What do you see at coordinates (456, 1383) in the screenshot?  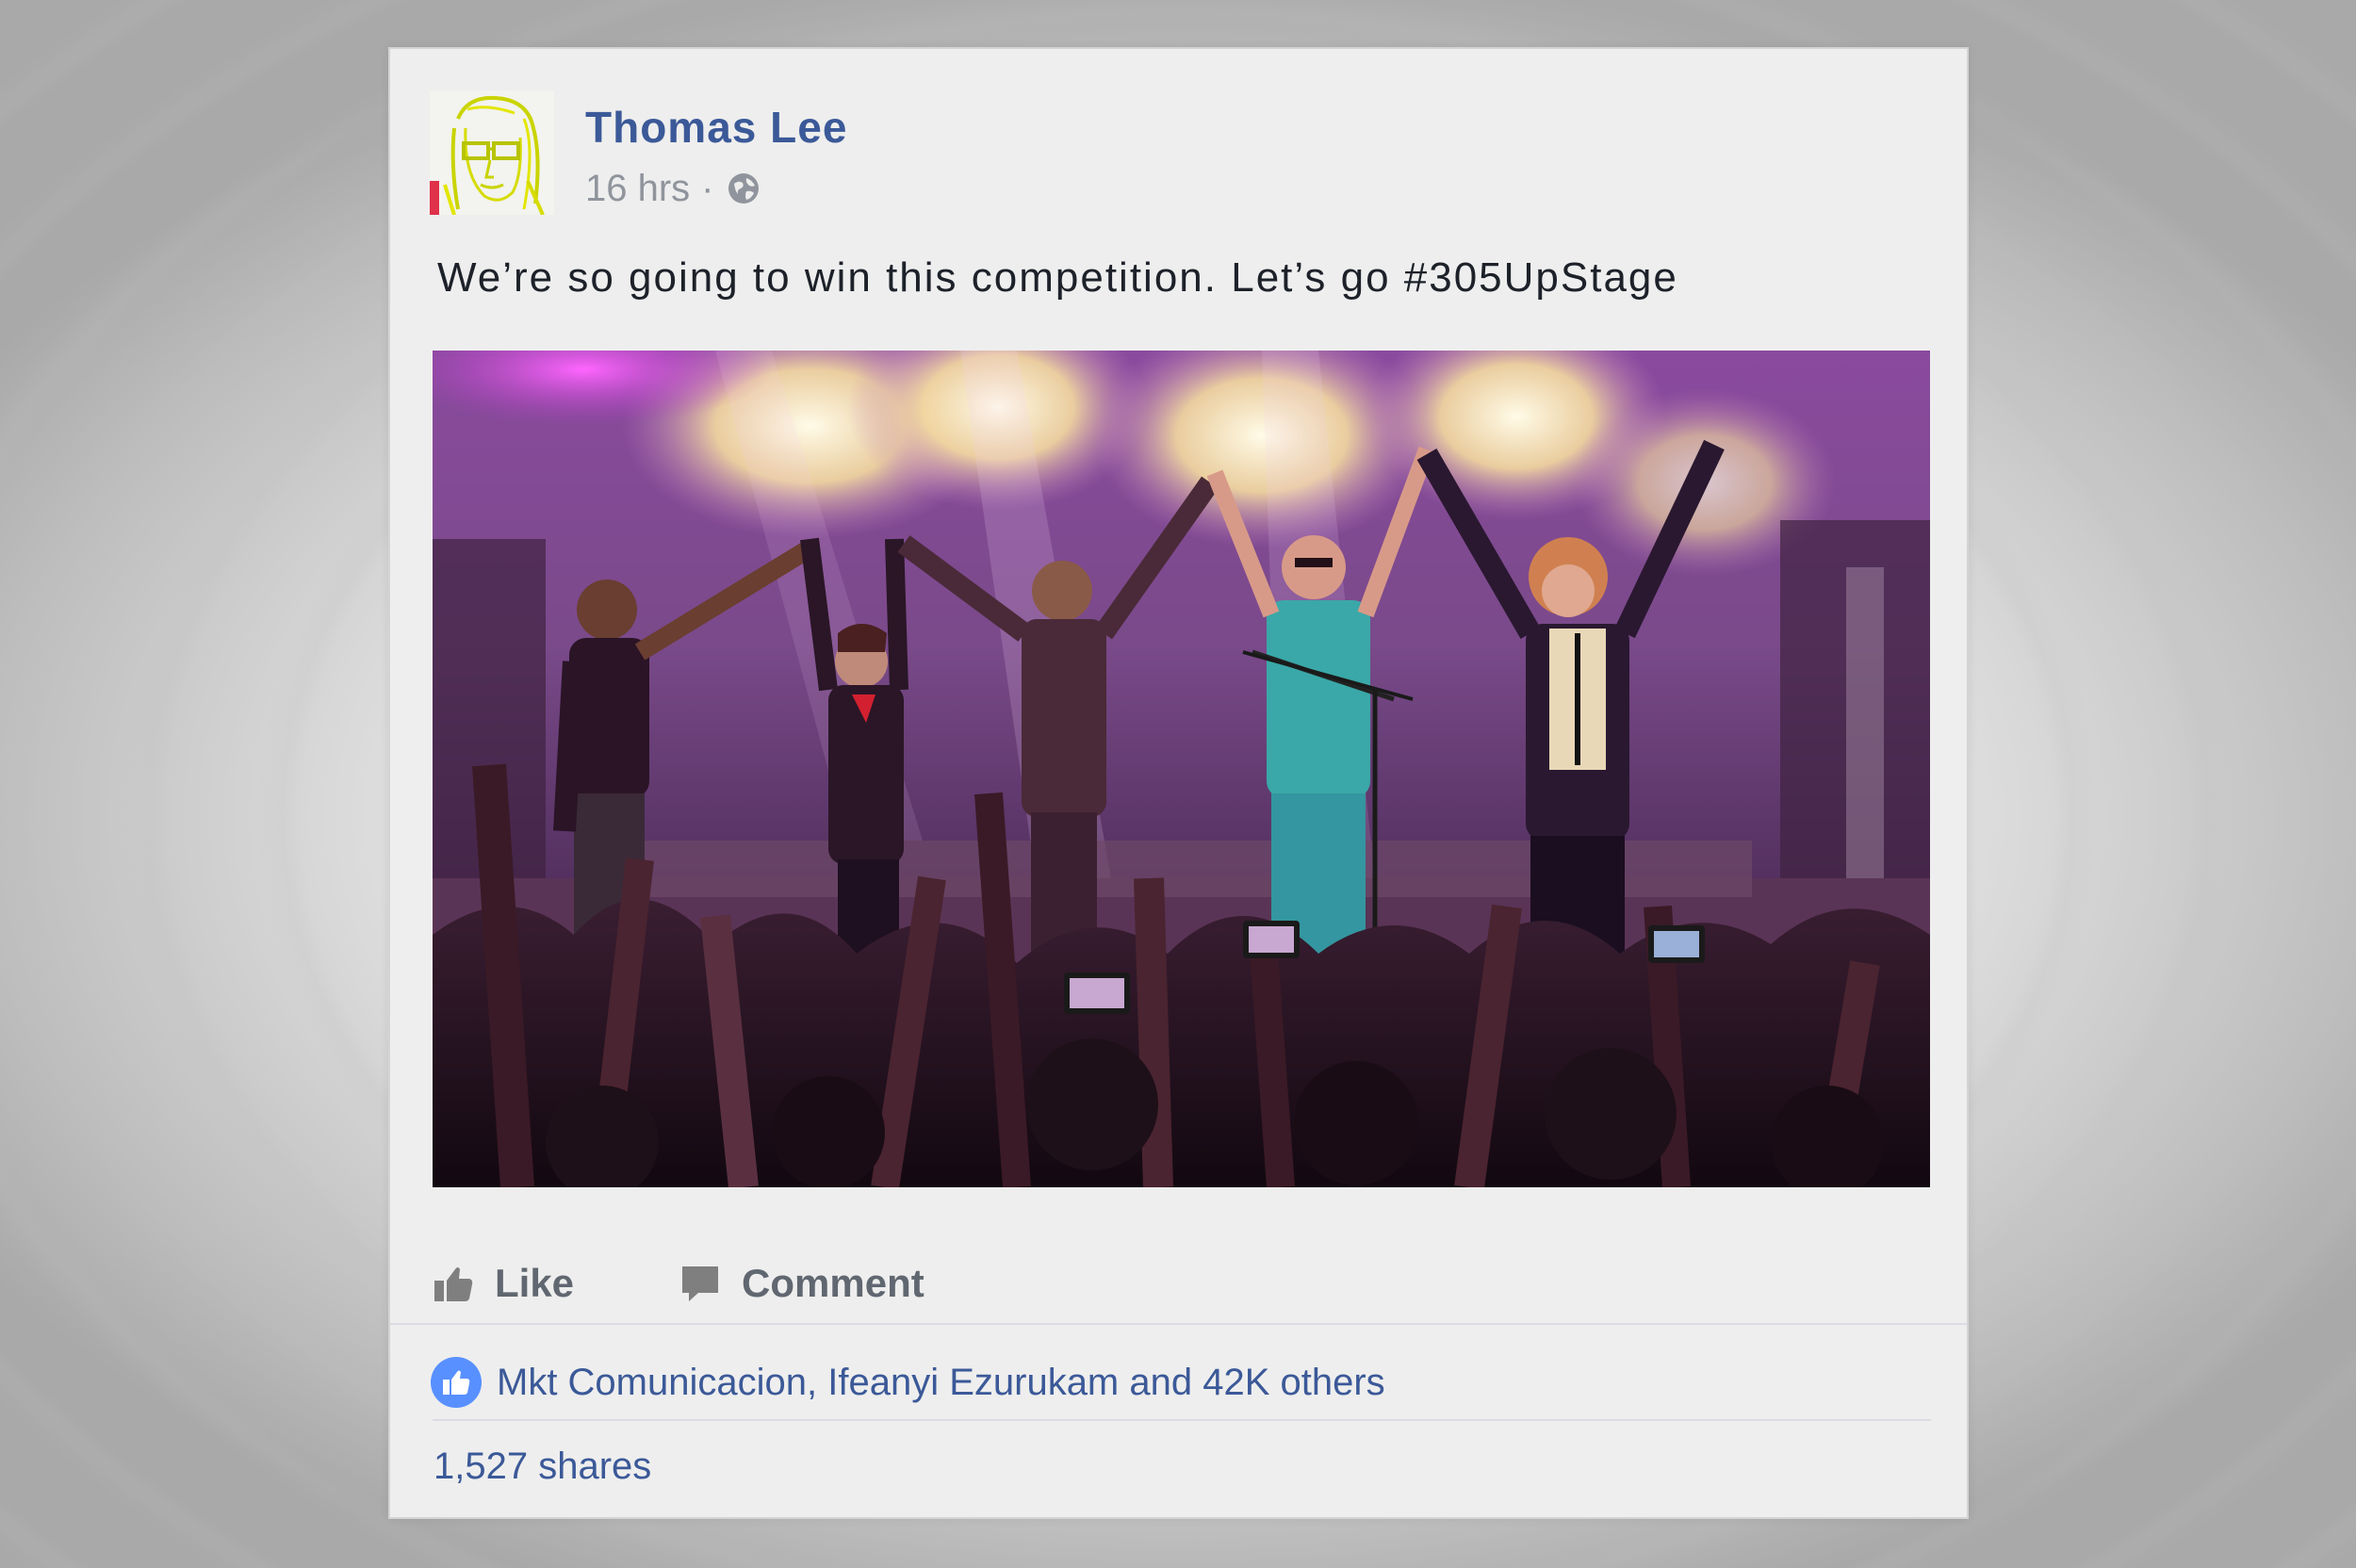 I see `like-reaction-icon` at bounding box center [456, 1383].